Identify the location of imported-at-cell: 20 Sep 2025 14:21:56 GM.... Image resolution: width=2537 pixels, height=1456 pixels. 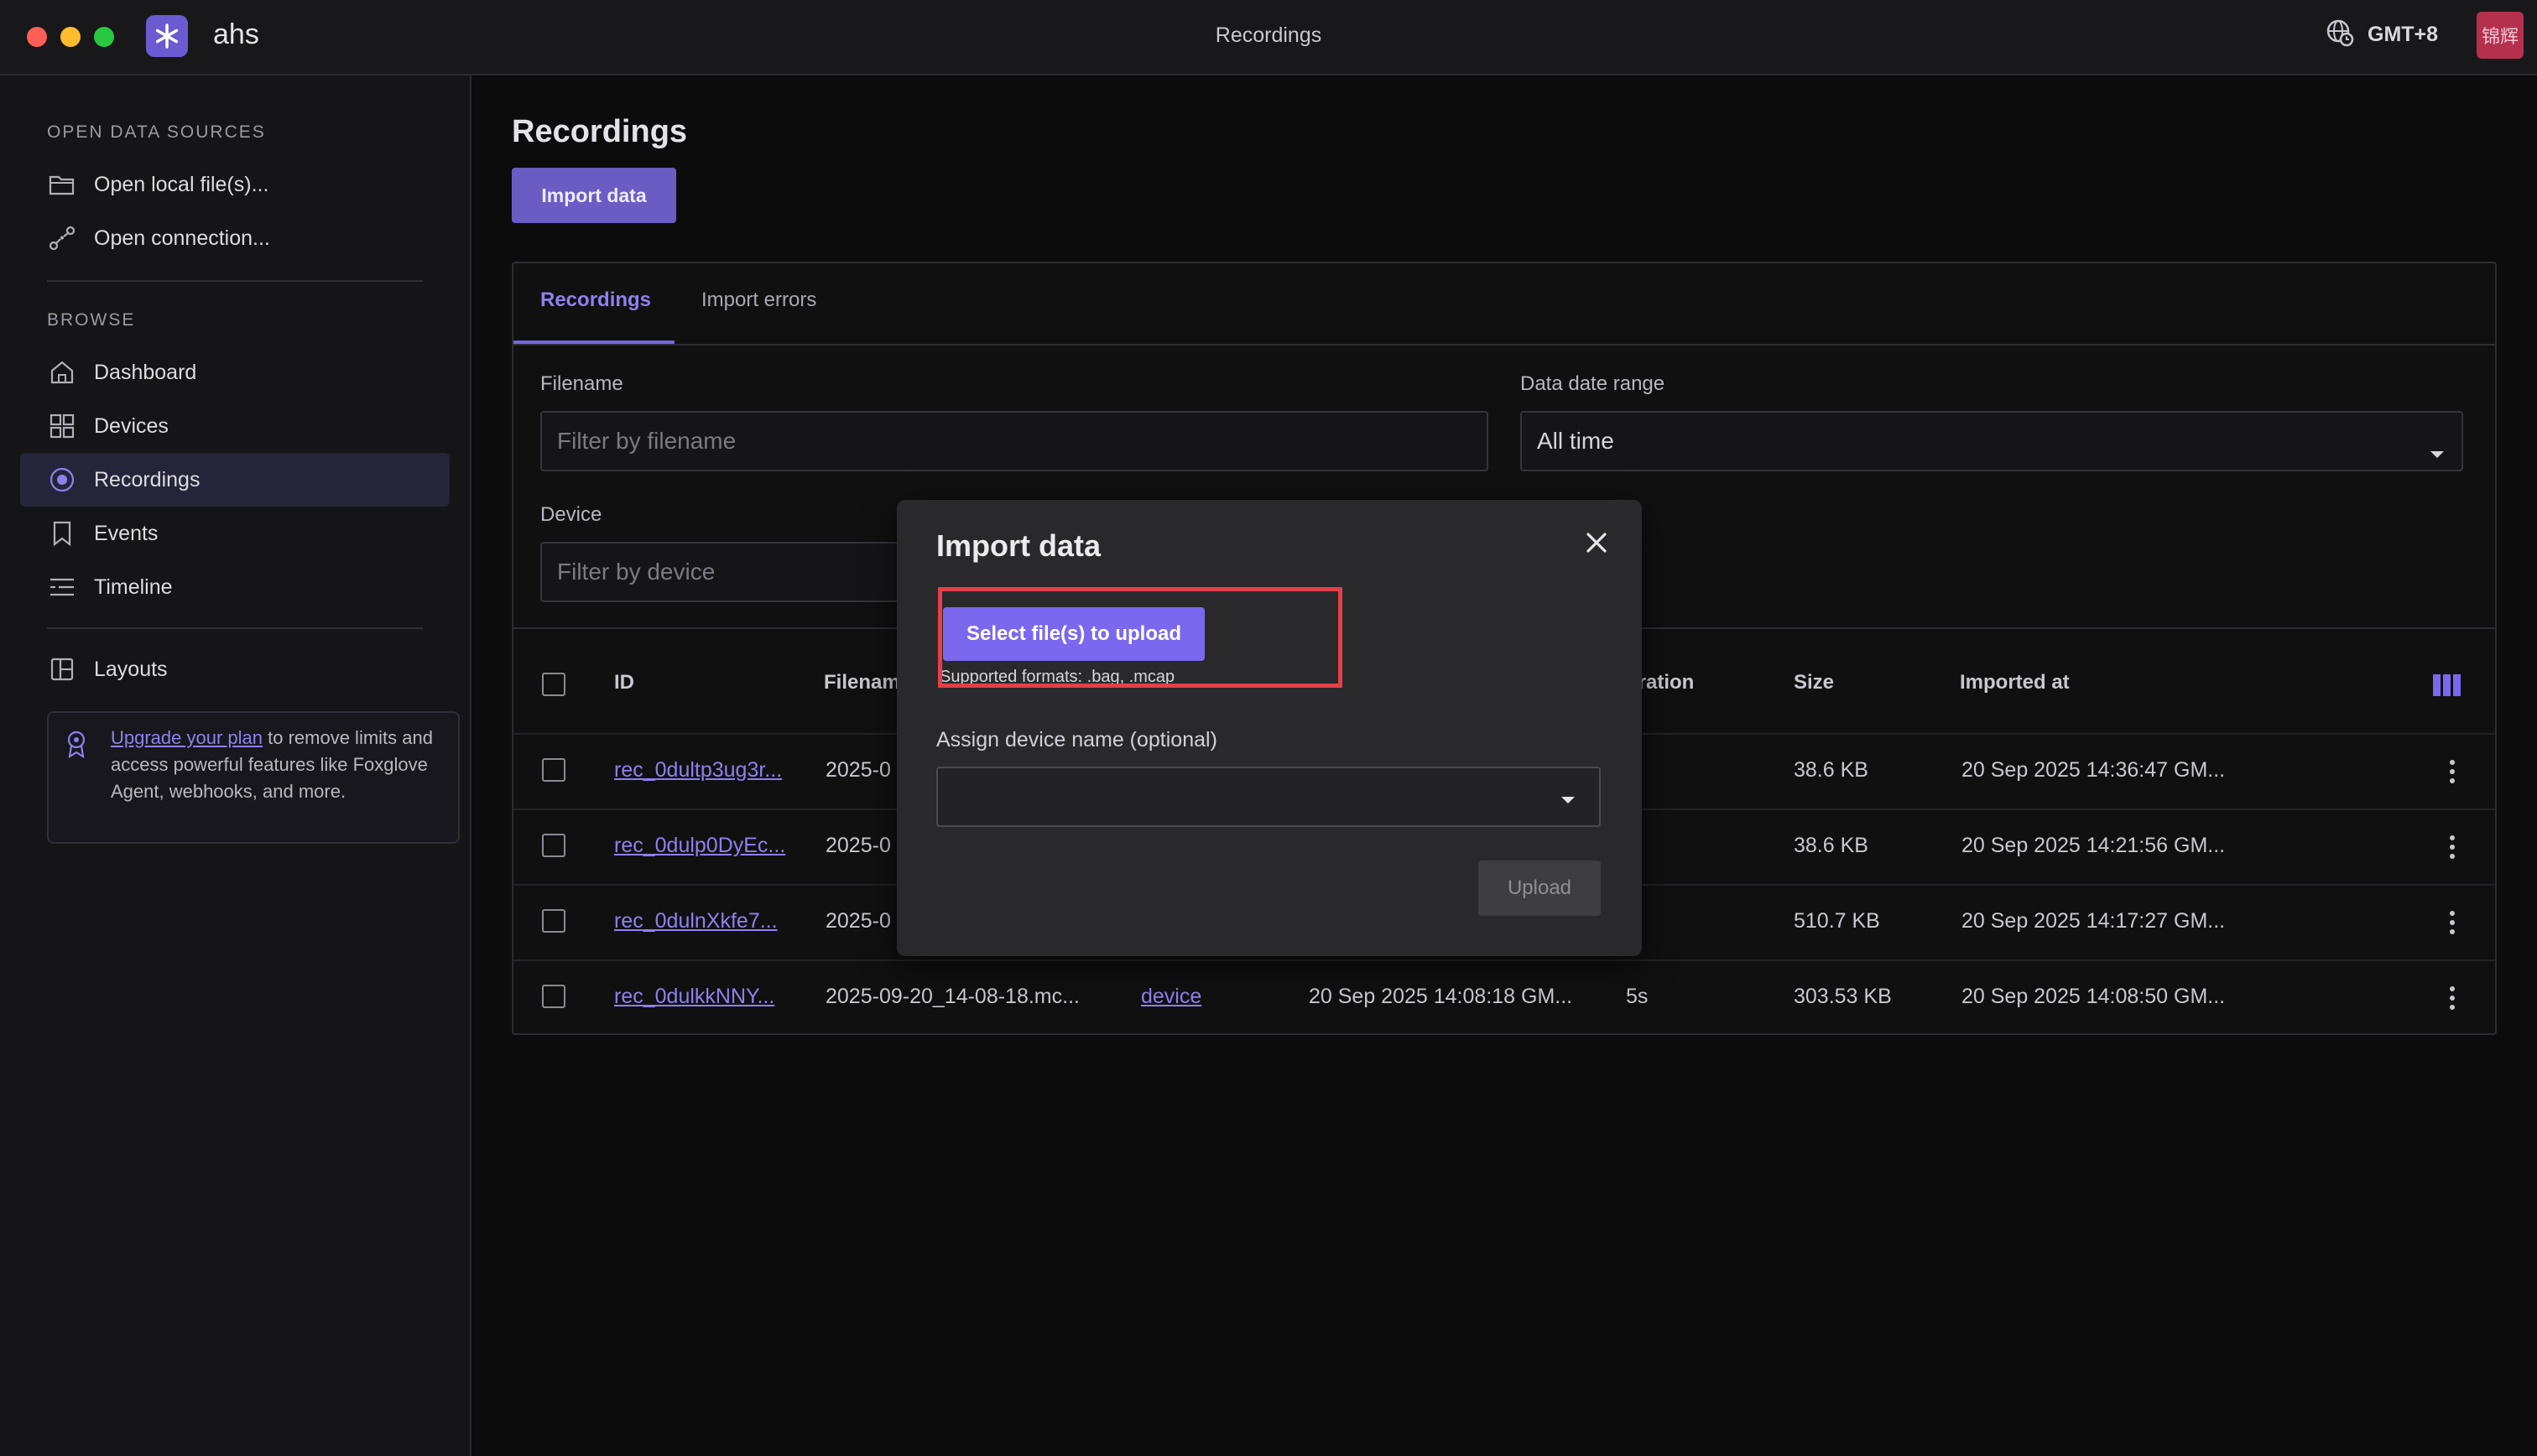
(2093, 845).